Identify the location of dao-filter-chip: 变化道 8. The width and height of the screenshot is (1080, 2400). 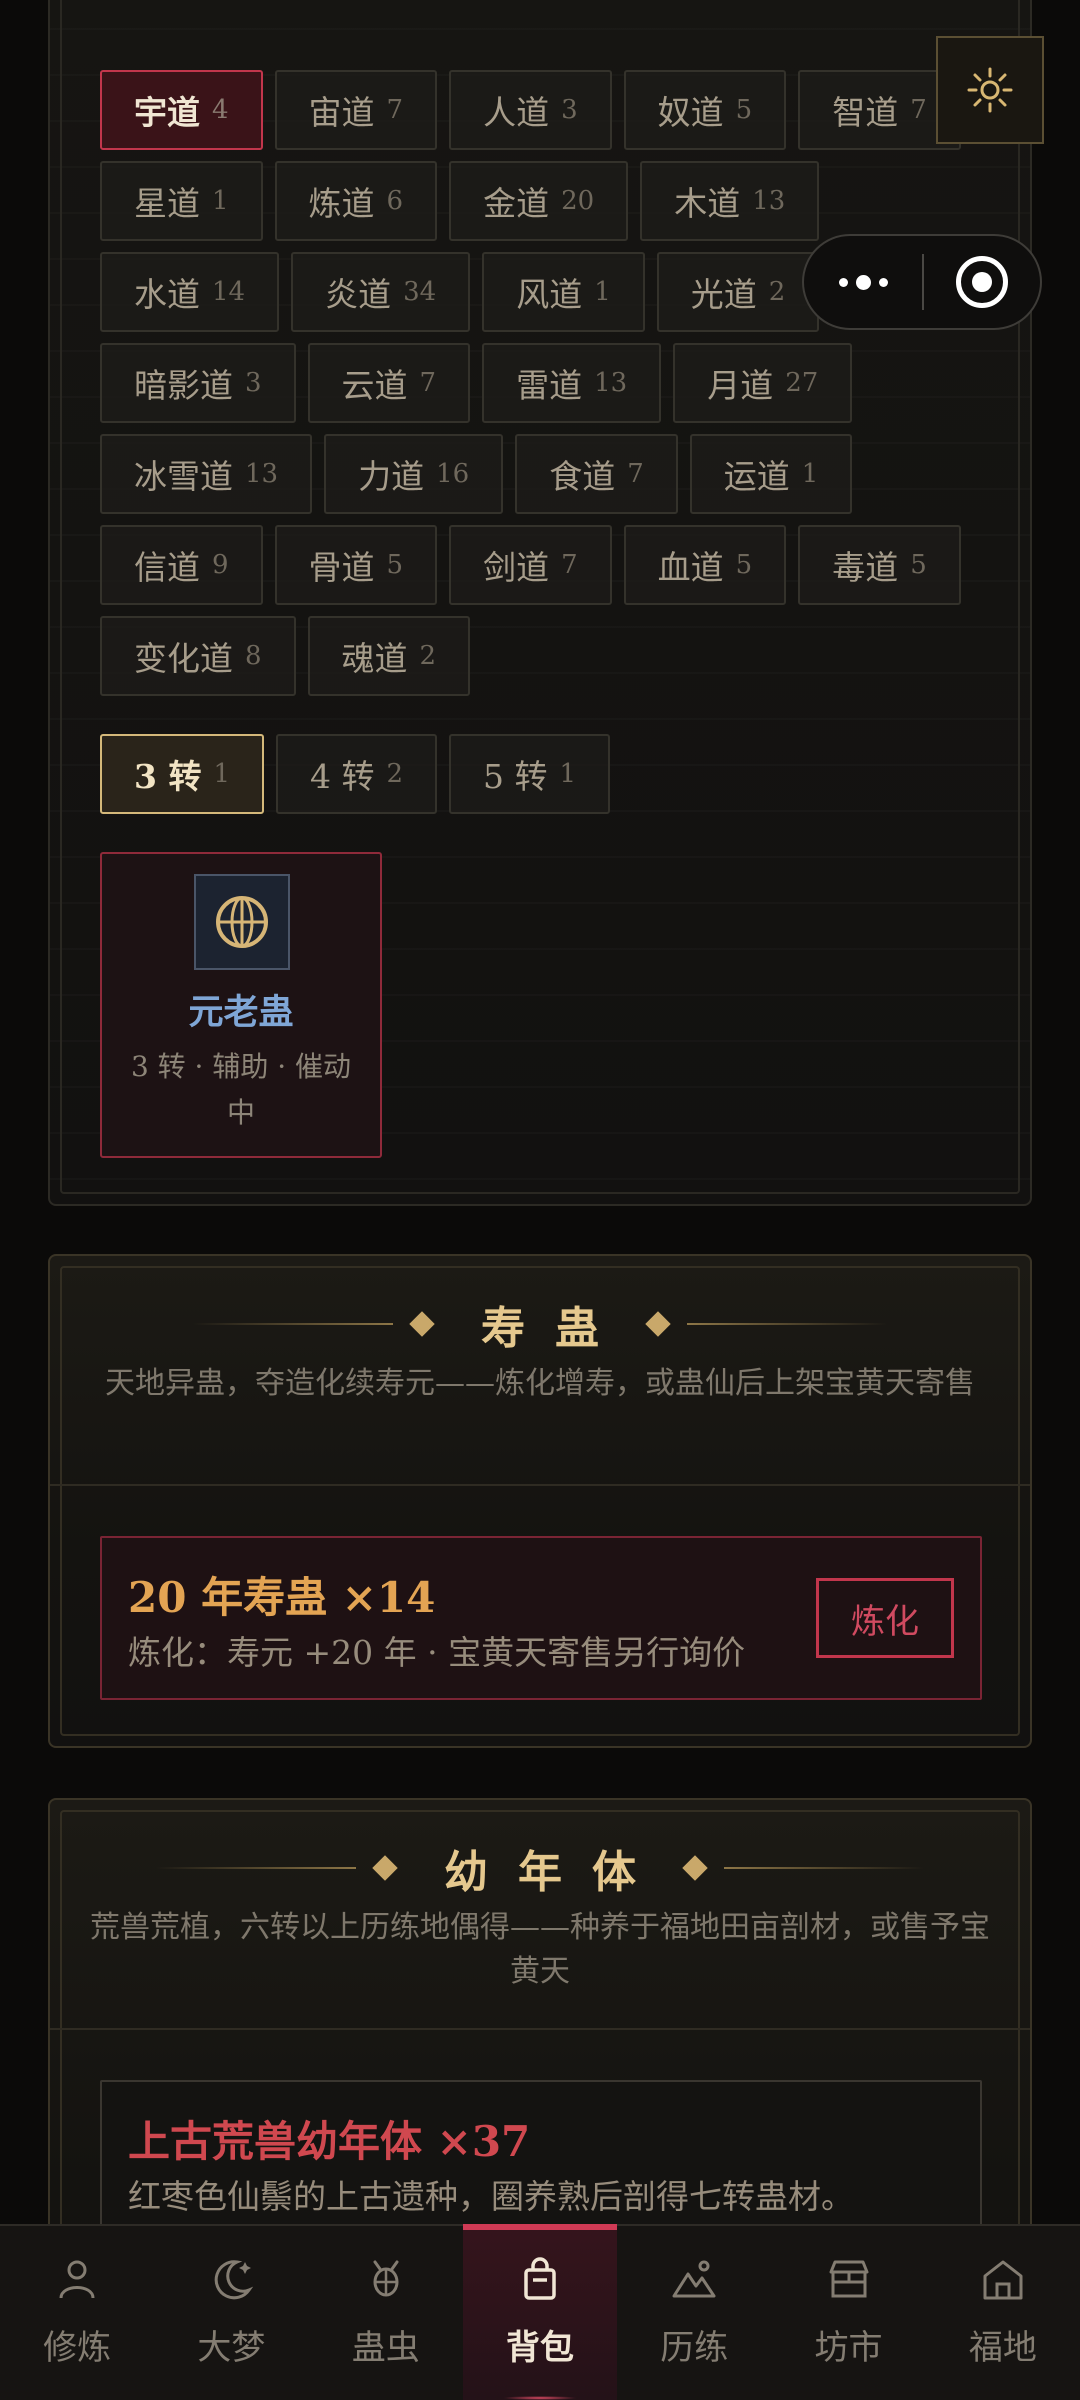
(198, 656).